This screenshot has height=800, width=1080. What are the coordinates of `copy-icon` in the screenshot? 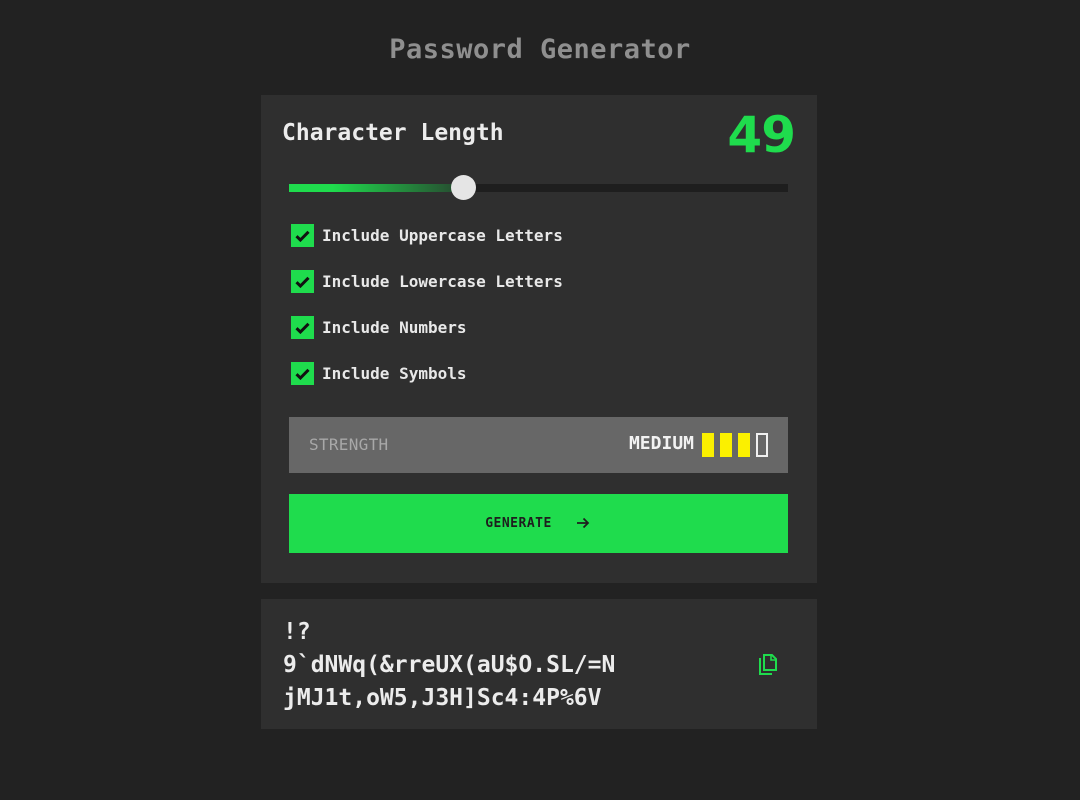 It's located at (768, 665).